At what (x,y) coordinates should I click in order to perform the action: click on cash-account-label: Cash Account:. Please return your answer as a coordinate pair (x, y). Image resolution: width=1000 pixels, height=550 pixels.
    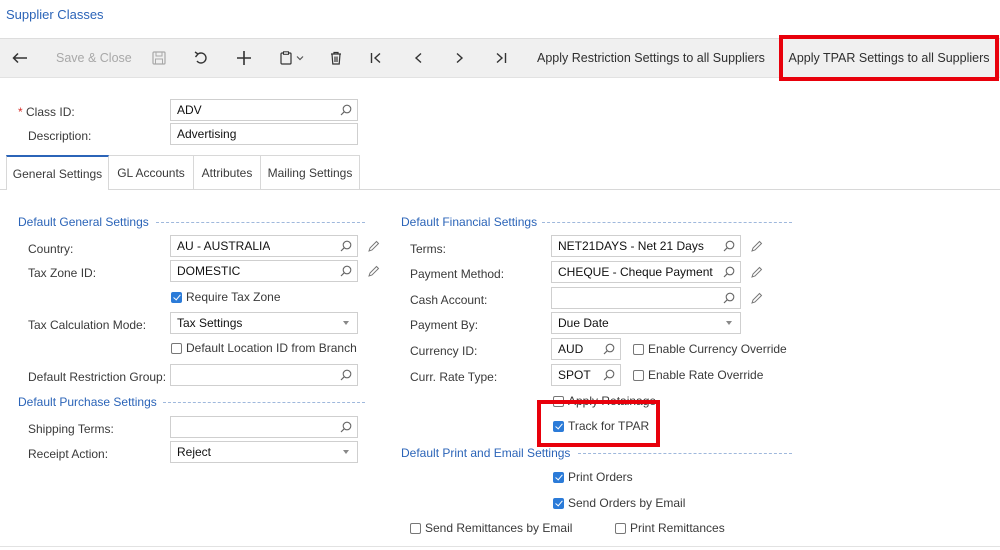
    Looking at the image, I should click on (449, 300).